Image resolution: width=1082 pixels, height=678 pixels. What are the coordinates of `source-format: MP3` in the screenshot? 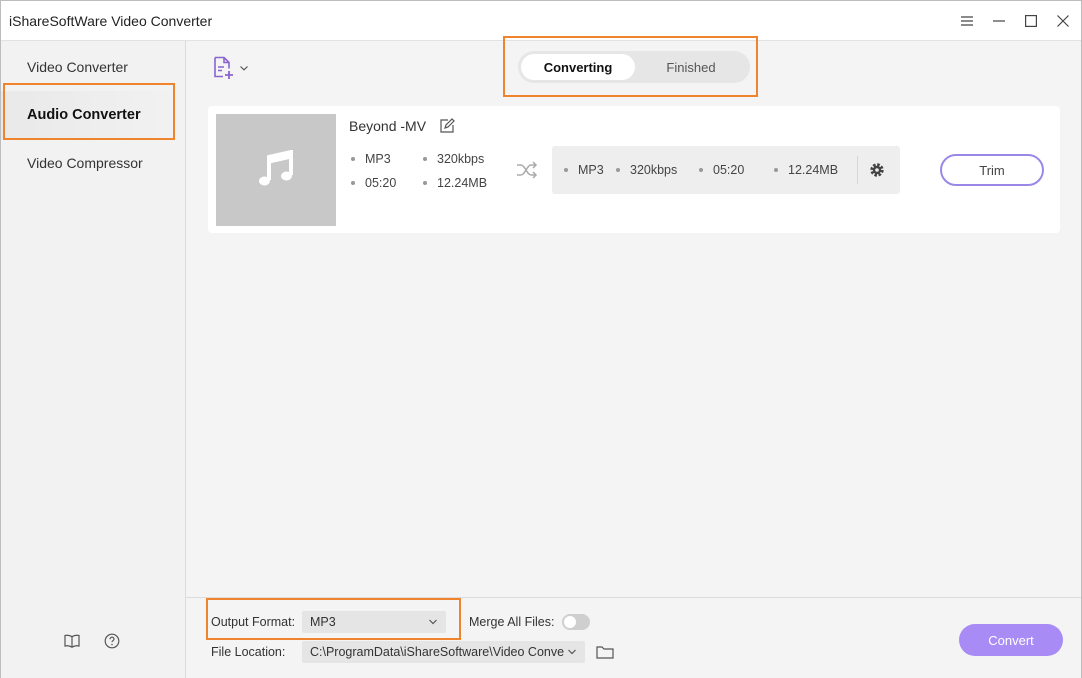 It's located at (371, 159).